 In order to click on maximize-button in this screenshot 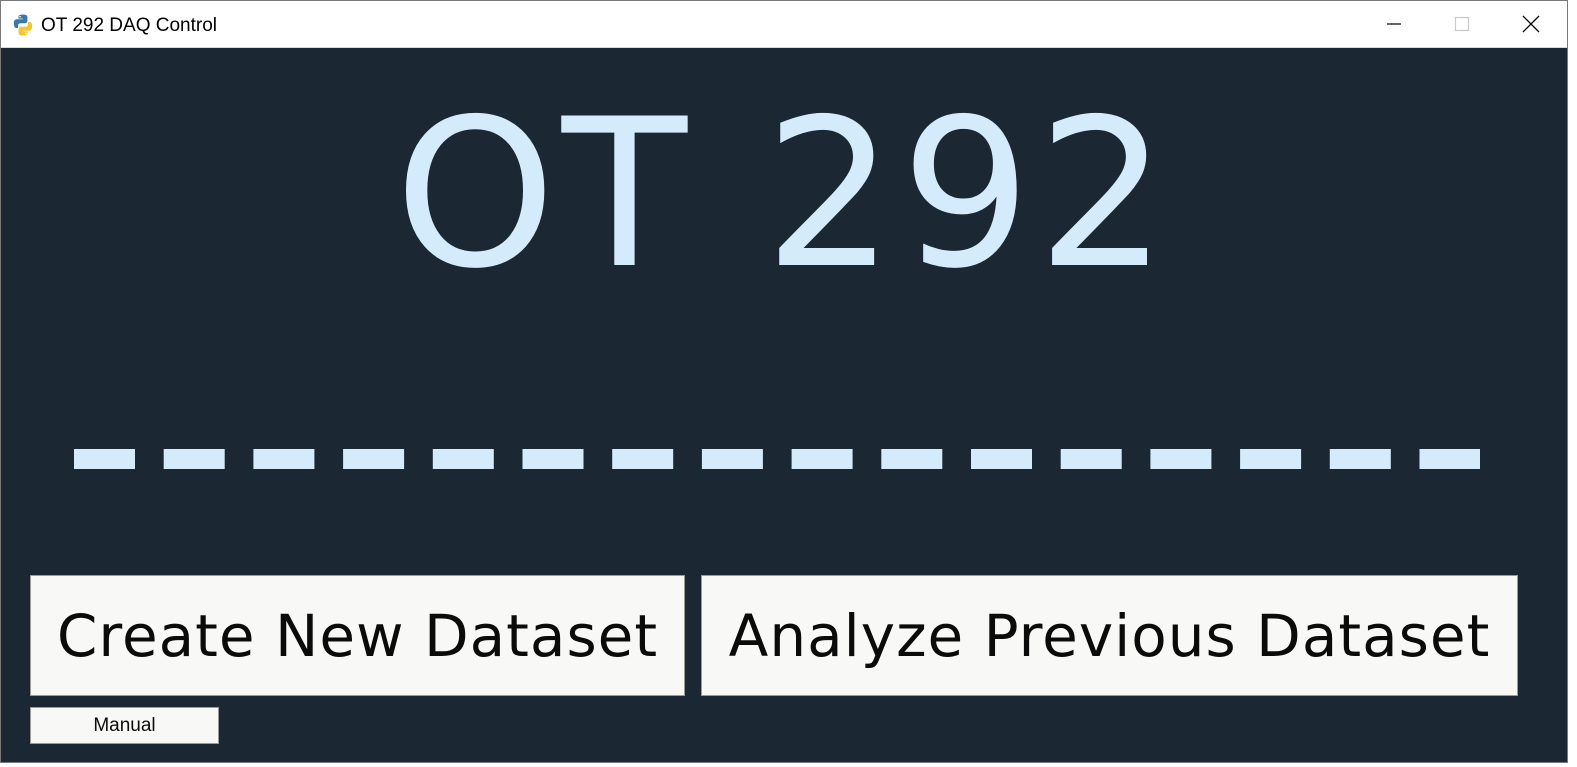, I will do `click(1462, 24)`.